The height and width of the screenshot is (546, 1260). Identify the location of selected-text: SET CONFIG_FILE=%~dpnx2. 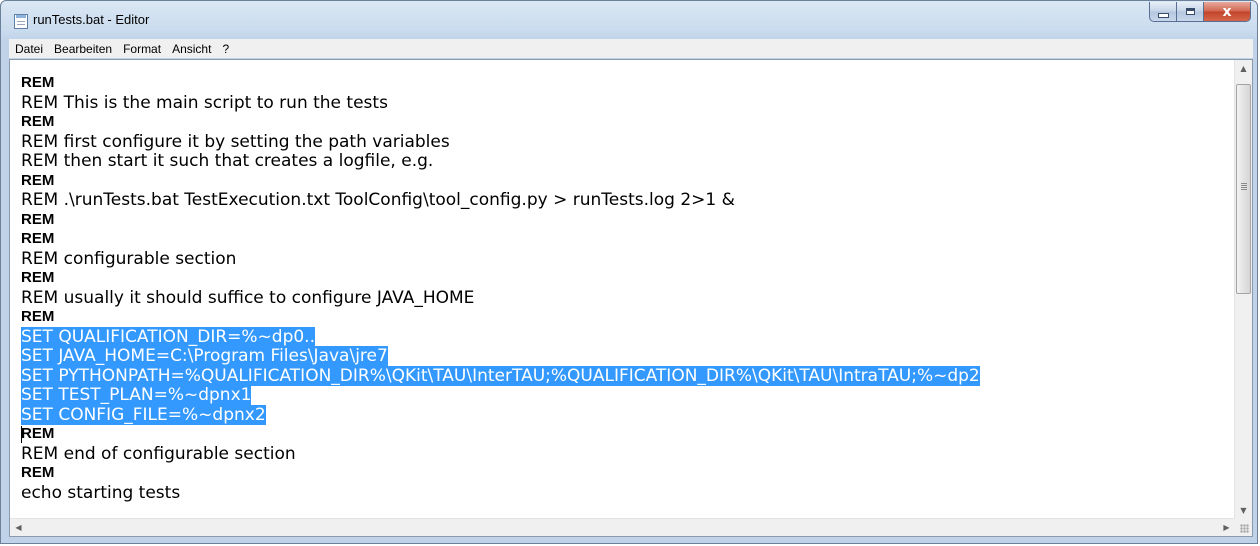
(143, 414).